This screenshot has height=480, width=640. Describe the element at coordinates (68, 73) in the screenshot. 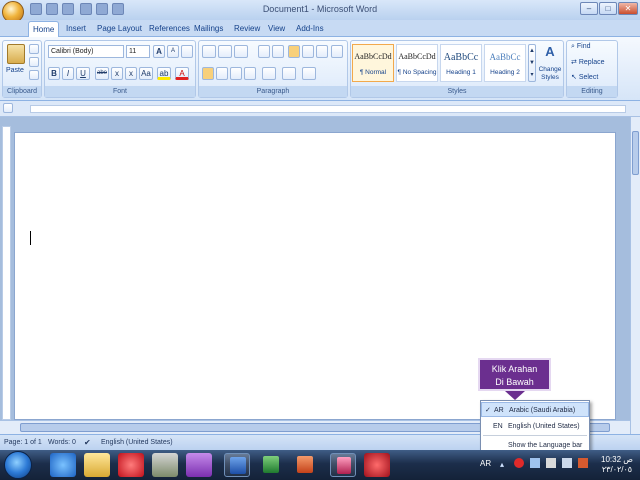

I see `italic-button: I` at that location.